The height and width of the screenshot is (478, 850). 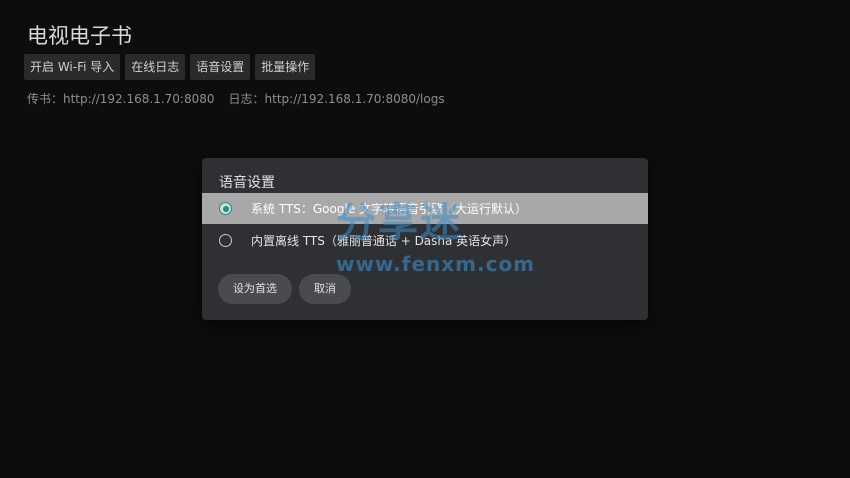 I want to click on option-offline-tts: 内置离线 TTS（雅丽普通话 + Dasha 英语女声）, so click(x=425, y=240).